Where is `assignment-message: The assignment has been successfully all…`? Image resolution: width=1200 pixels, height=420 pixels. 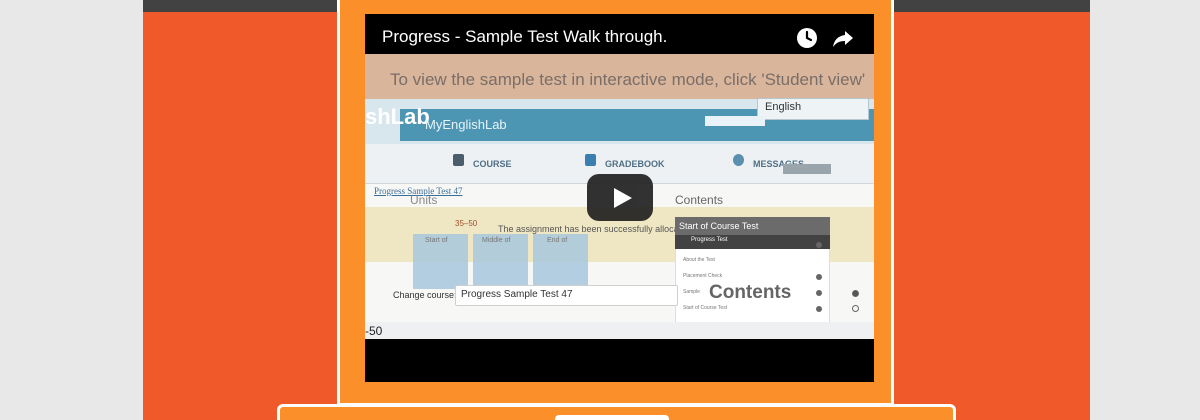
assignment-message: The assignment has been successfully all… is located at coordinates (590, 229).